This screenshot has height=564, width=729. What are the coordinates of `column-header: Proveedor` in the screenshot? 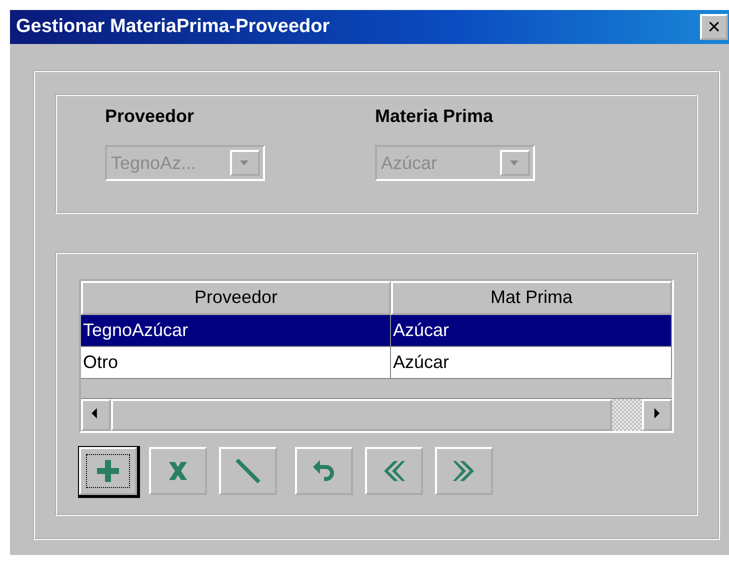 It's located at (236, 297).